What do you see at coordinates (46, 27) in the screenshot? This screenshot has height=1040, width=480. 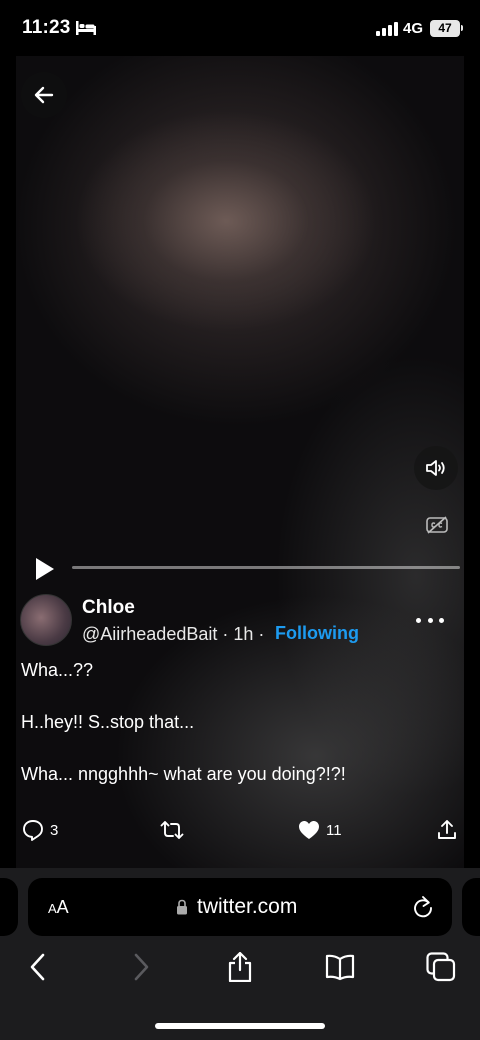 I see `status-time: 11:23` at bounding box center [46, 27].